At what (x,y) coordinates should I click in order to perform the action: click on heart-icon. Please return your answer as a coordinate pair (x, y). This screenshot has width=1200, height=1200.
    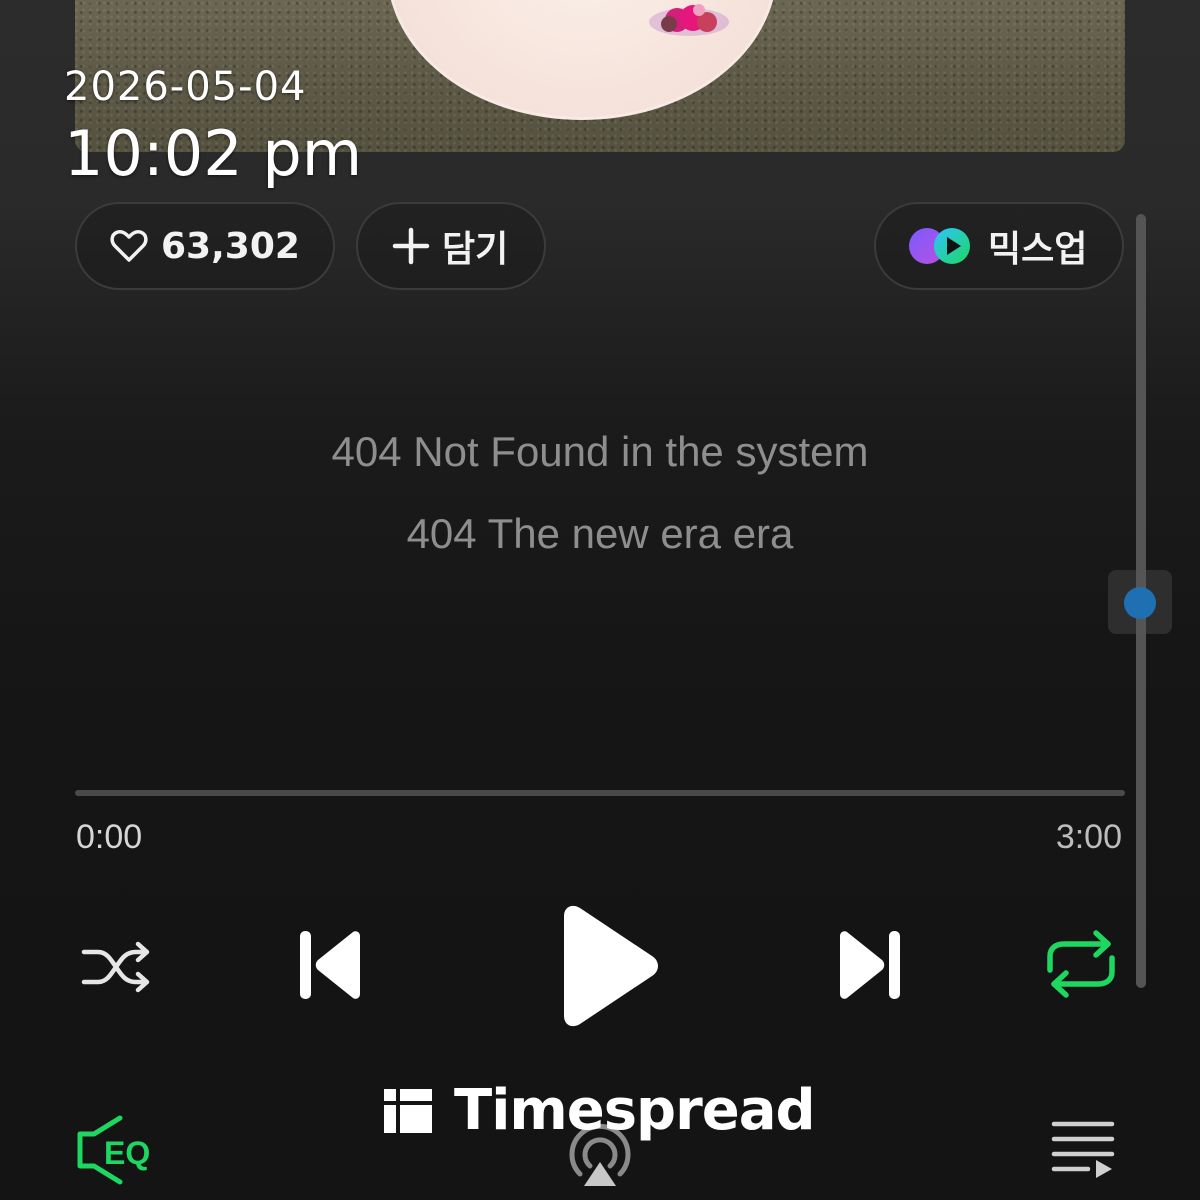
    Looking at the image, I should click on (129, 245).